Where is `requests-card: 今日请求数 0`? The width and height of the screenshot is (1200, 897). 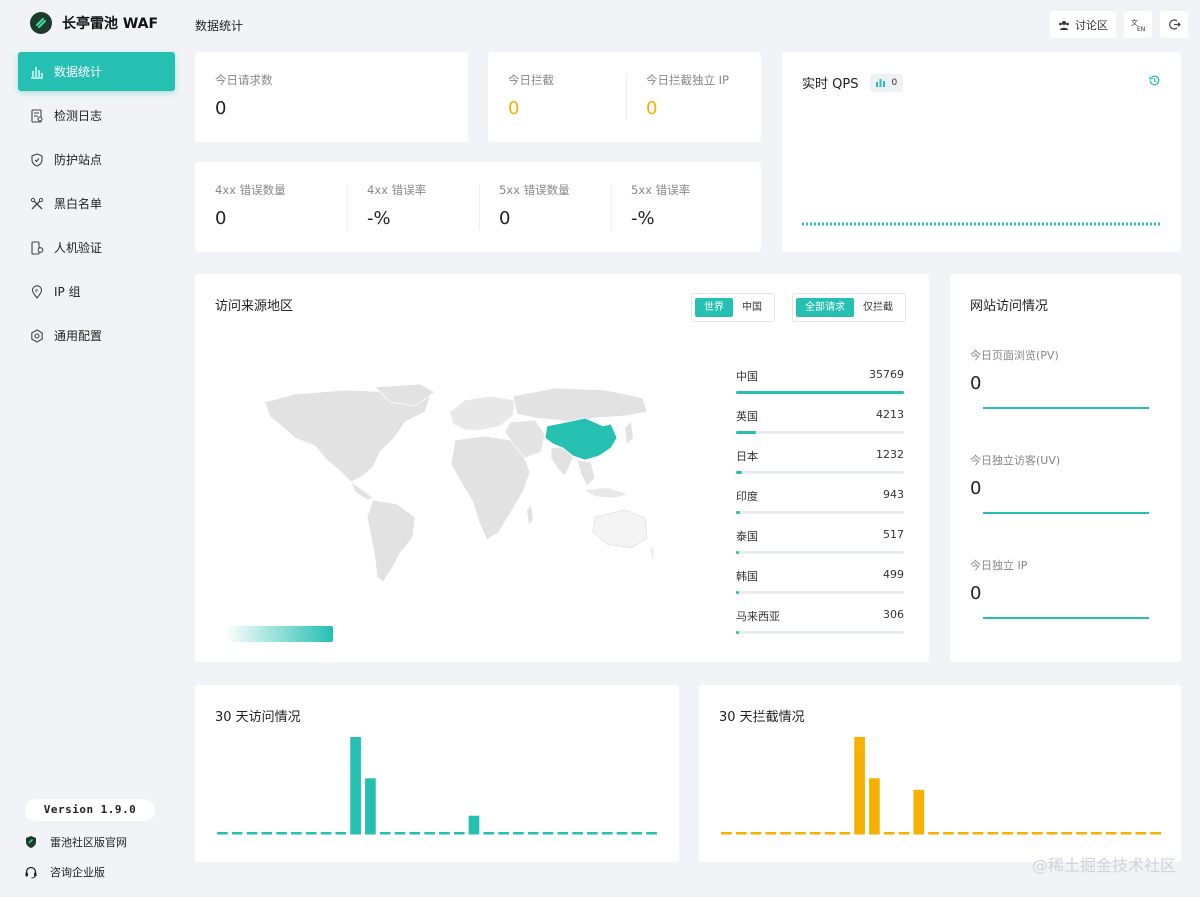
requests-card: 今日请求数 0 is located at coordinates (331, 97).